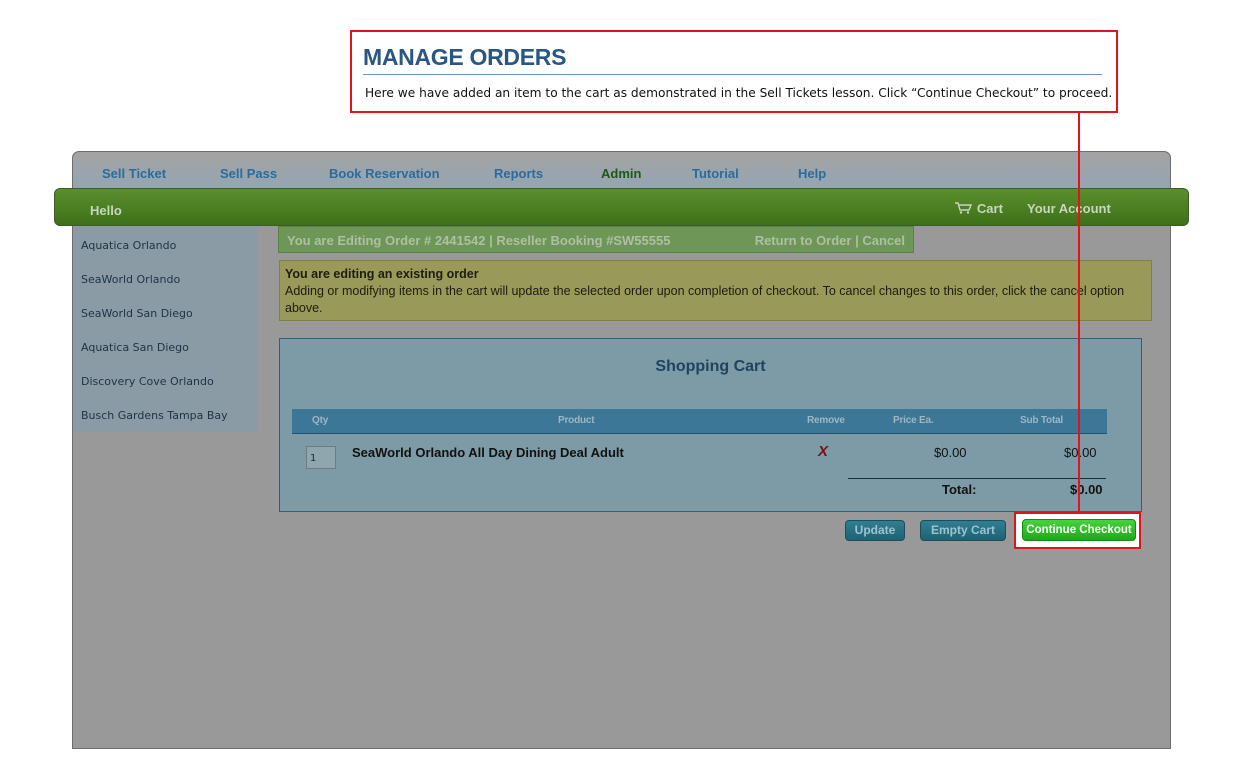 Image resolution: width=1243 pixels, height=760 pixels. What do you see at coordinates (621, 207) in the screenshot?
I see `header-bar: Hello Cart Your Account` at bounding box center [621, 207].